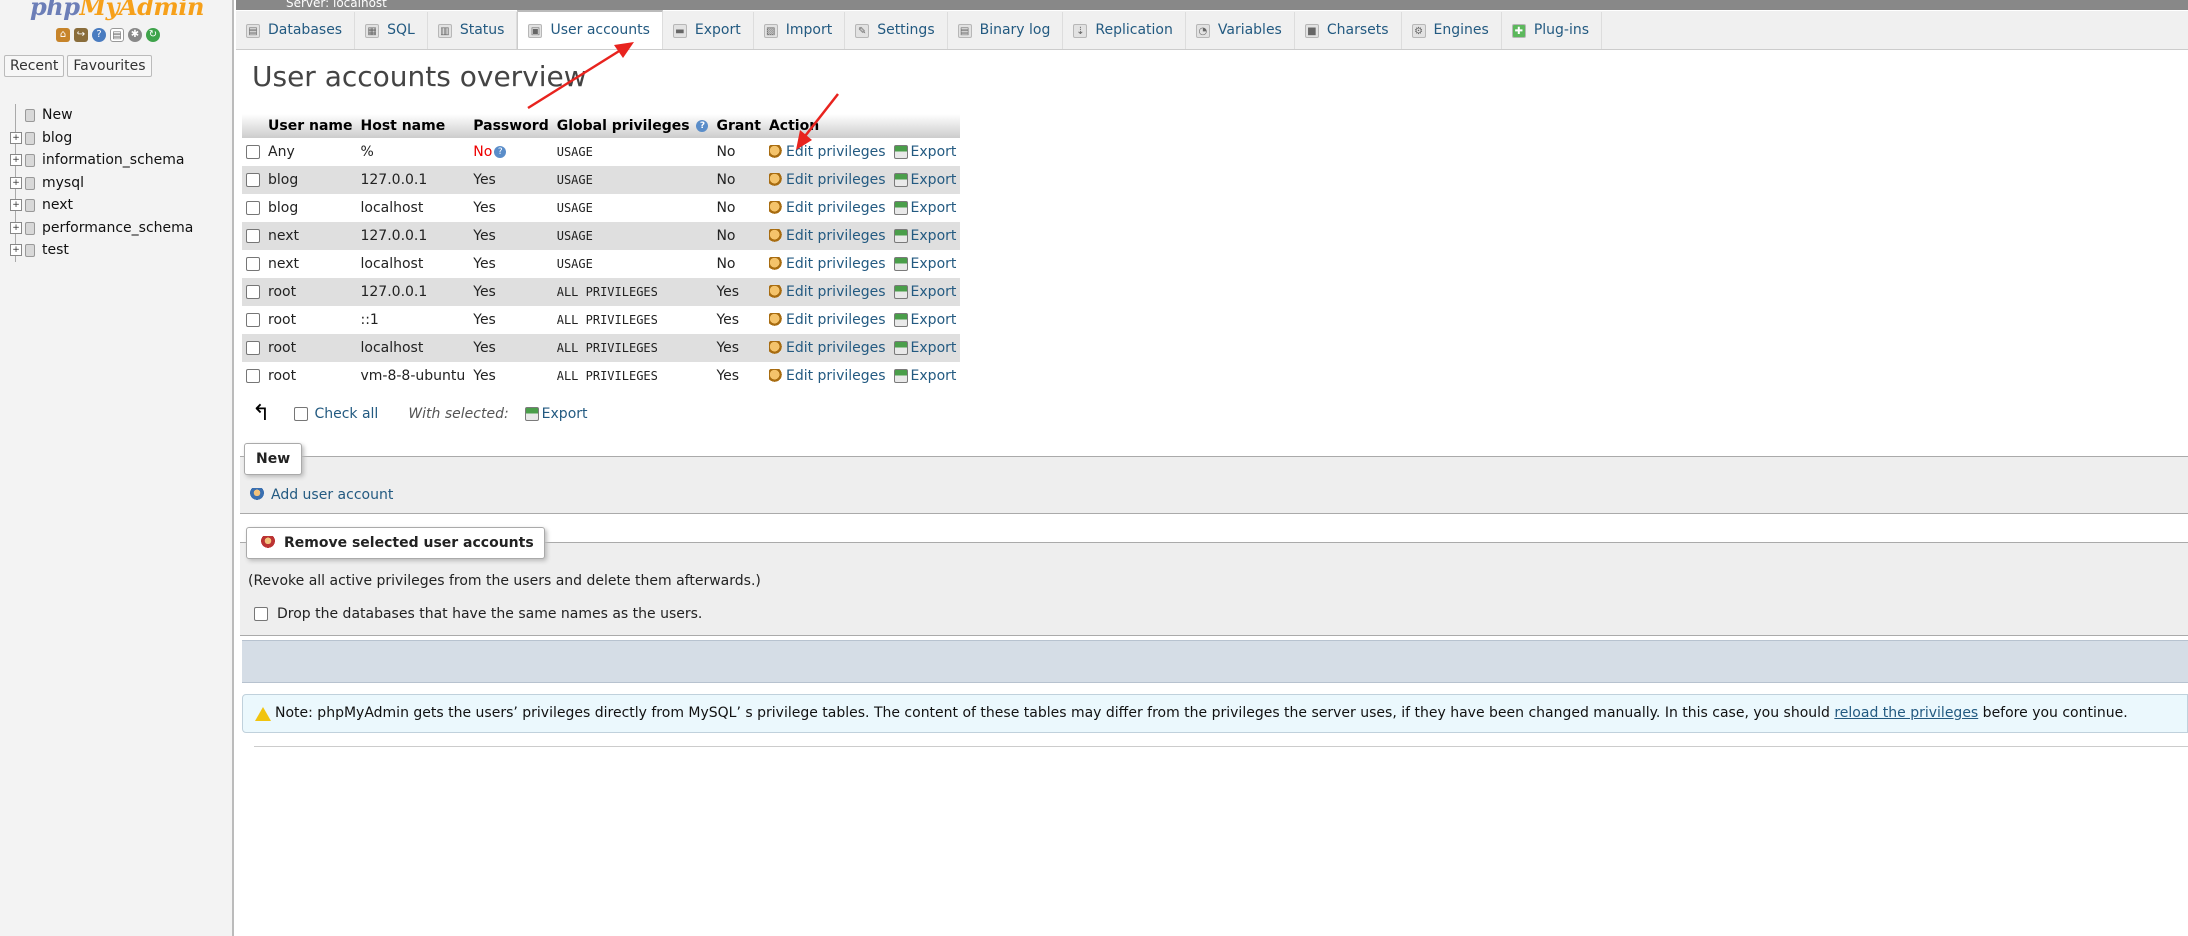 This screenshot has width=2188, height=936. I want to click on add-user-account-link: Add user account, so click(321, 495).